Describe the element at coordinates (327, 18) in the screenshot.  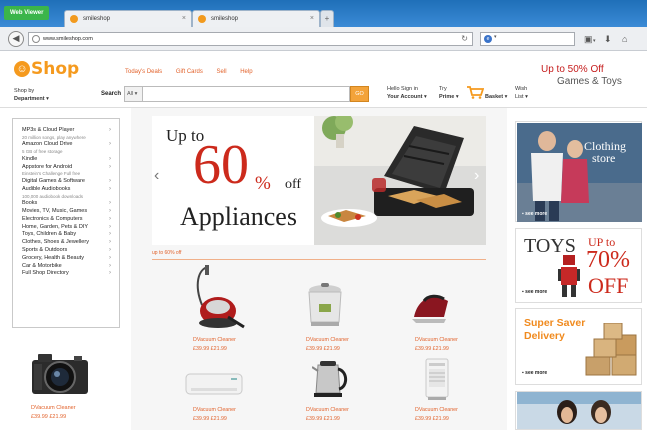
I see `new-tab-button: +` at that location.